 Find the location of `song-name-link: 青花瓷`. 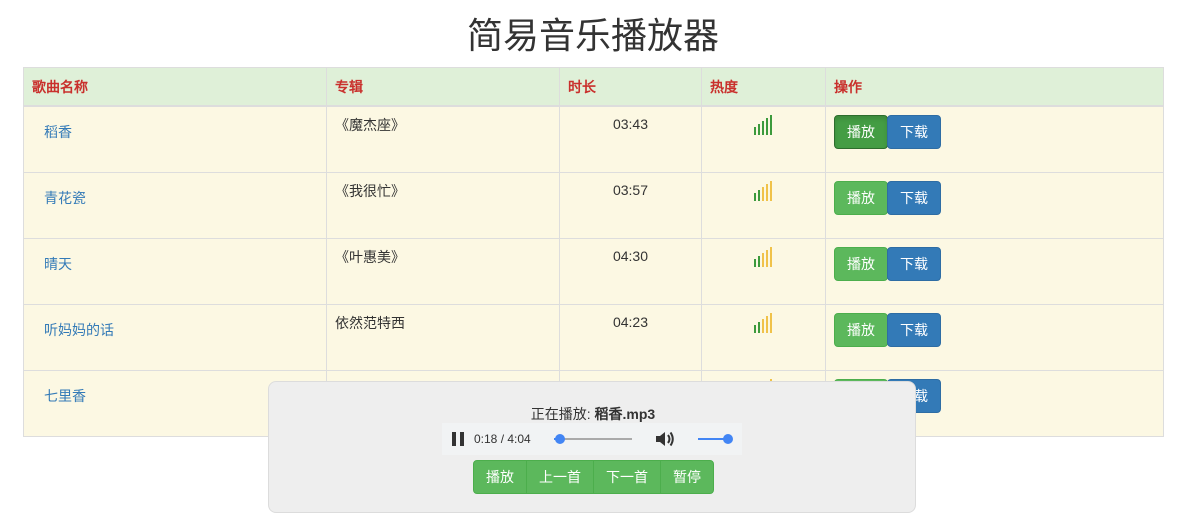

song-name-link: 青花瓷 is located at coordinates (65, 198).